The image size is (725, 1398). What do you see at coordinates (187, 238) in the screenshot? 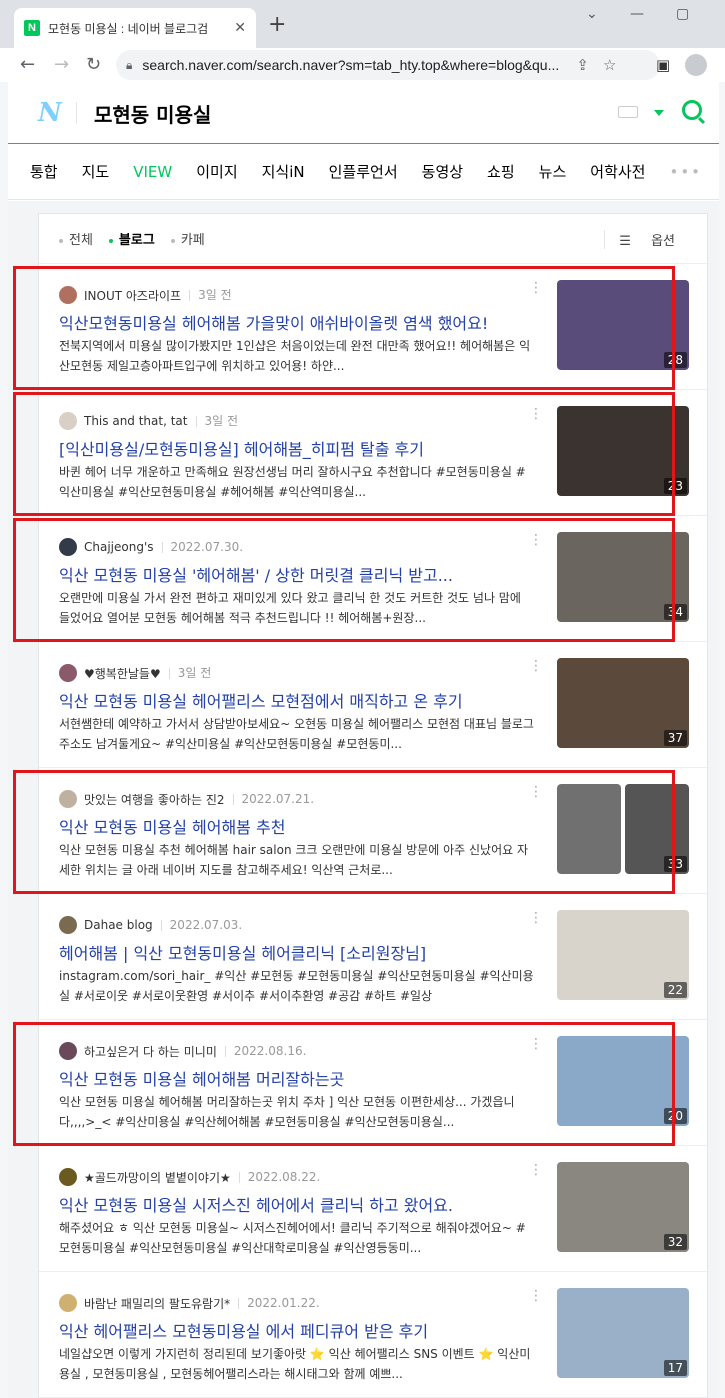
I see `filter-cafe: 카페` at bounding box center [187, 238].